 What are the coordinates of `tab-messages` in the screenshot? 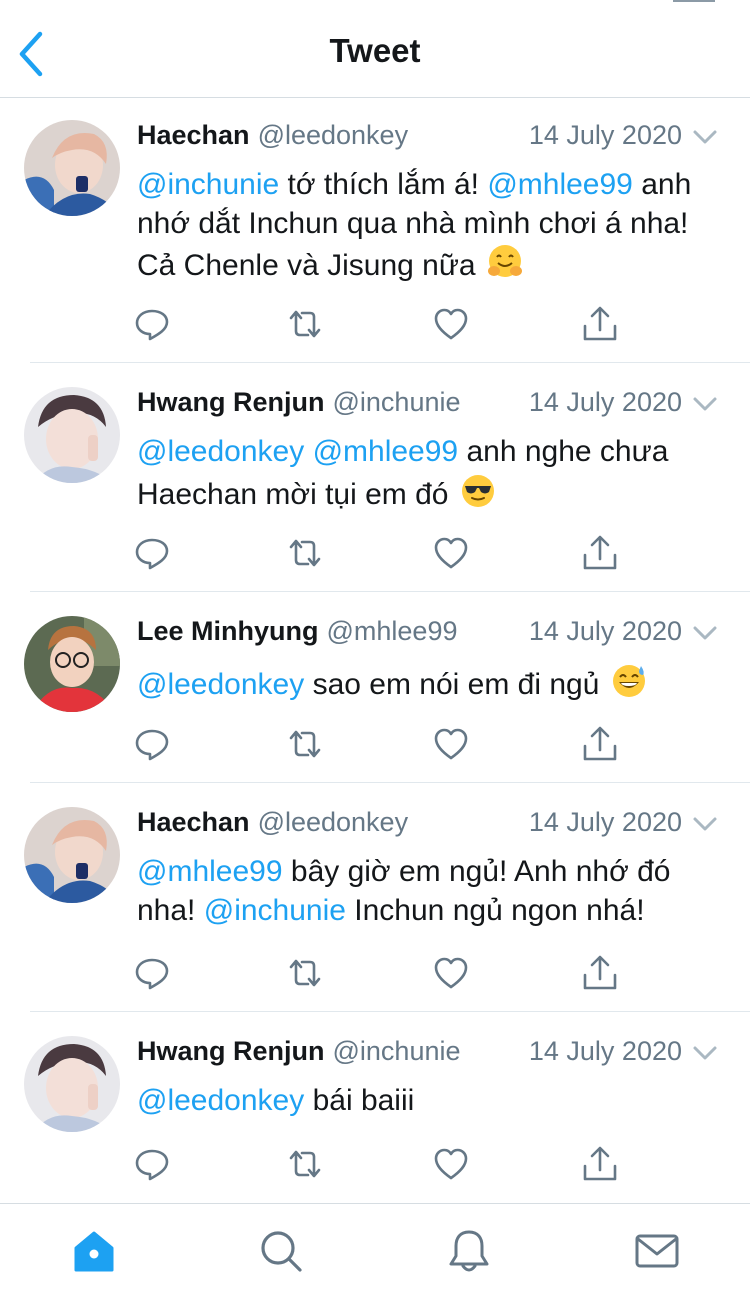 It's located at (657, 1251).